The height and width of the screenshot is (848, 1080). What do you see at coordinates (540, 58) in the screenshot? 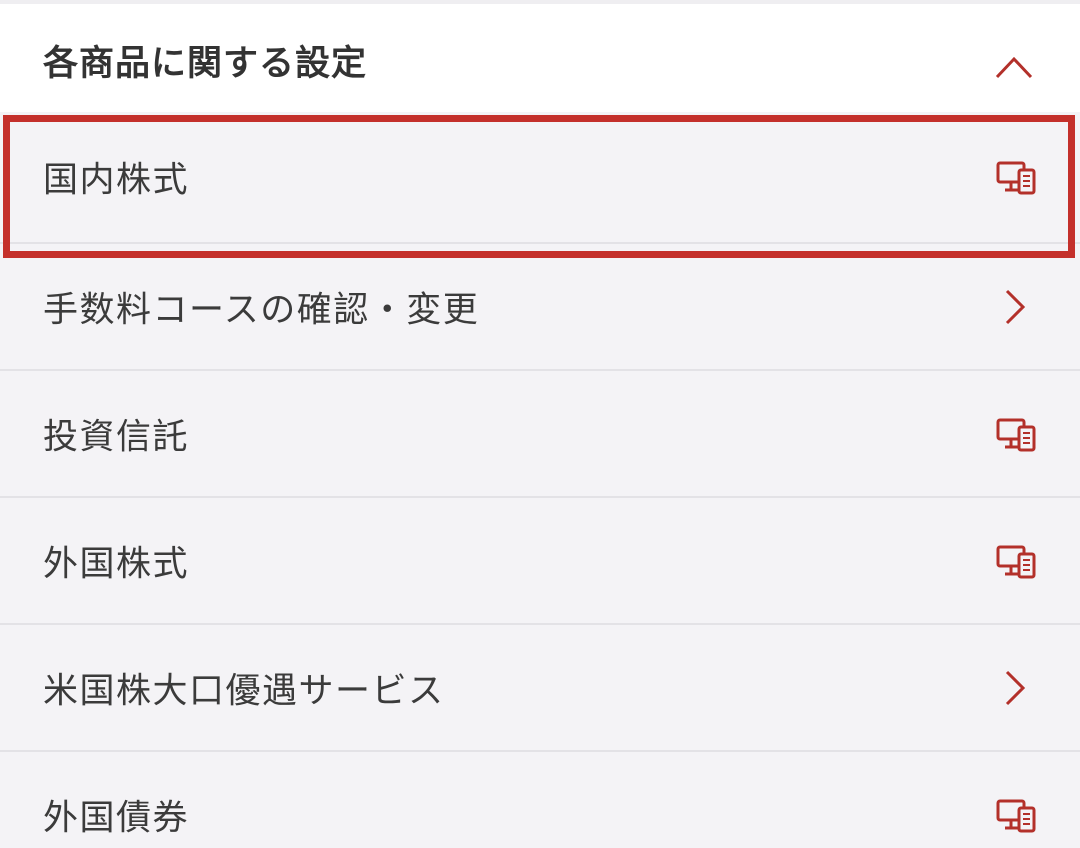
I see `section-header: 各商品に関する設定` at bounding box center [540, 58].